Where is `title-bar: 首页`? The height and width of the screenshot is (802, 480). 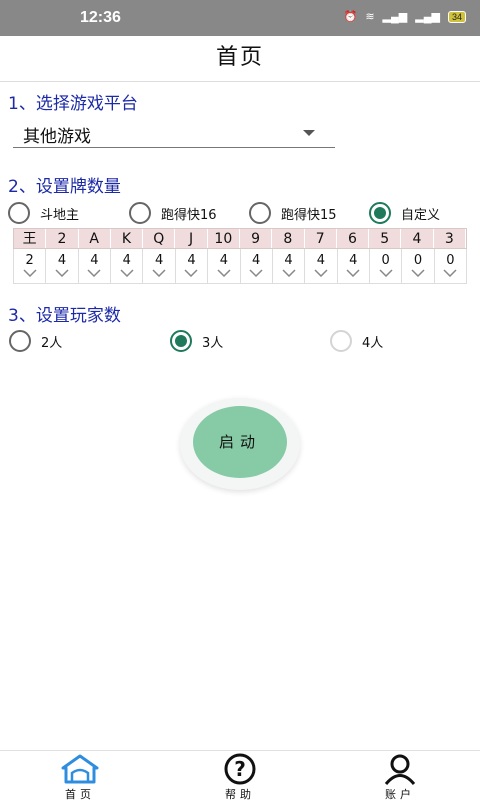
title-bar: 首页 is located at coordinates (240, 59).